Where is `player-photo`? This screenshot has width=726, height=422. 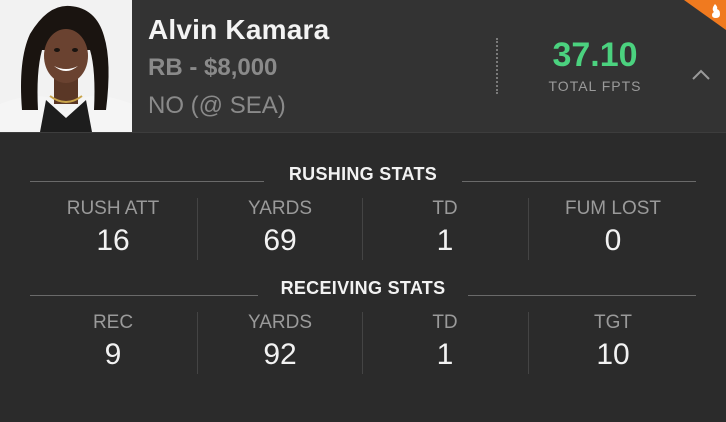
player-photo is located at coordinates (66, 66).